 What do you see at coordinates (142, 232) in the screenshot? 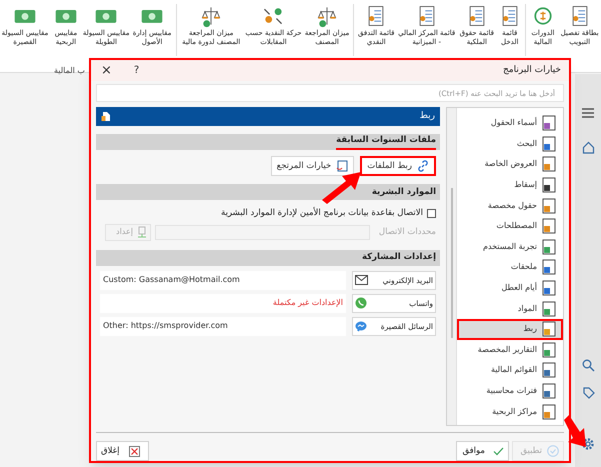
I see `server-icon` at bounding box center [142, 232].